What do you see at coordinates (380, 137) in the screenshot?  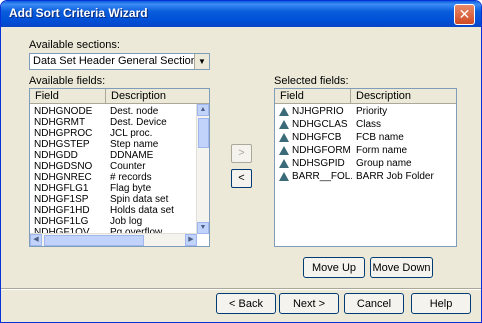 I see `field-description: FCB name` at bounding box center [380, 137].